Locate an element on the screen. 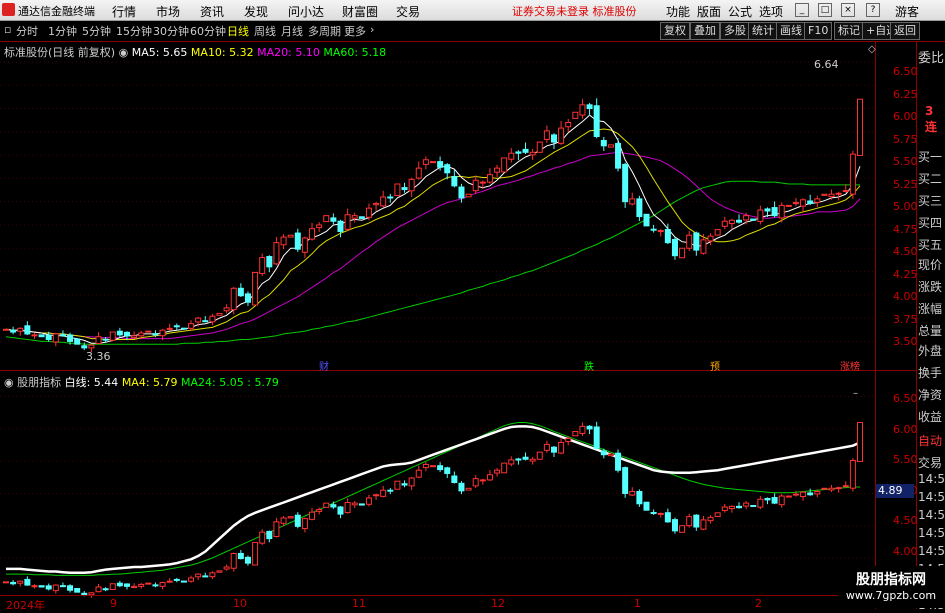 This screenshot has width=945, height=613. menu-function: 功能 is located at coordinates (678, 11).